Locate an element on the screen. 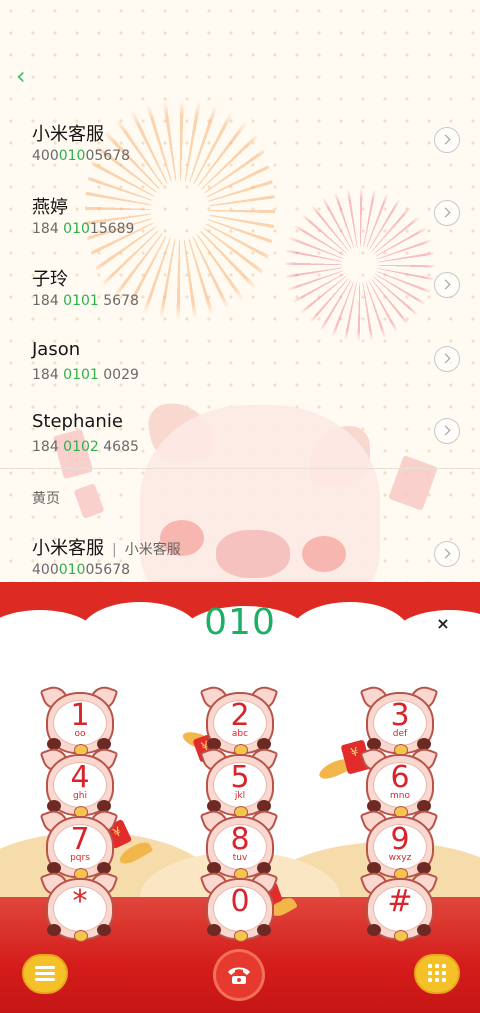  key-letters: wxyz is located at coordinates (400, 858).